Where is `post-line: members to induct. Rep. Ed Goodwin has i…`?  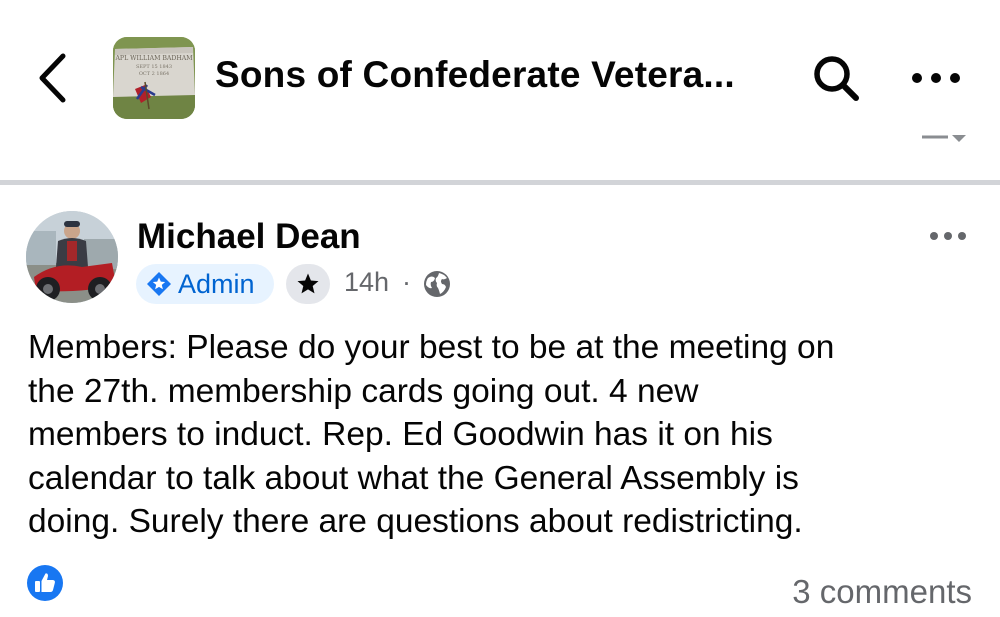
post-line: members to induct. Rep. Ed Goodwin has i… is located at coordinates (400, 434).